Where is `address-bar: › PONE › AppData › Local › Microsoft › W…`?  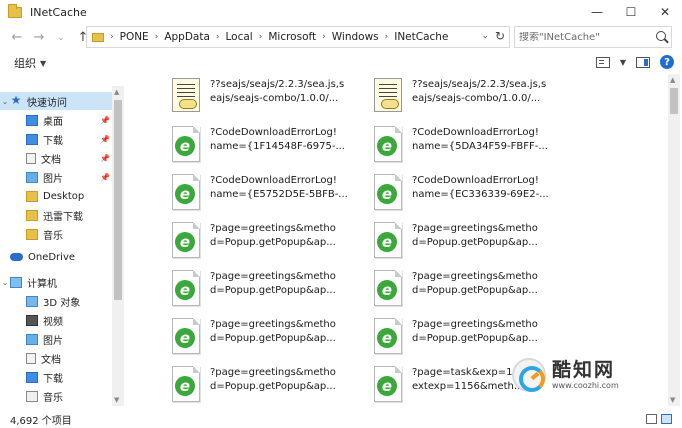
address-bar: › PONE › AppData › Local › Microsoft › W… is located at coordinates (298, 37).